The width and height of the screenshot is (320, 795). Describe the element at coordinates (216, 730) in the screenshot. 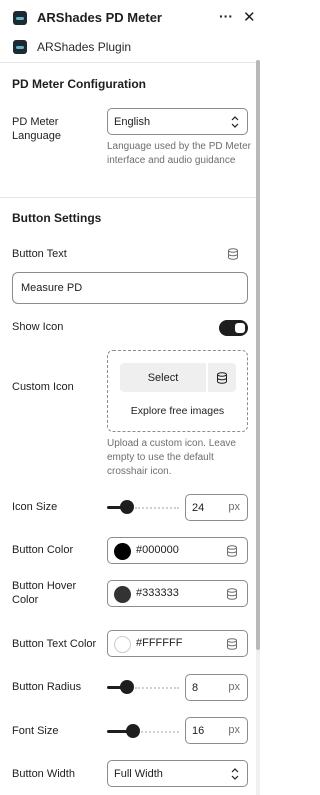

I see `font-size-input: 16 px` at that location.